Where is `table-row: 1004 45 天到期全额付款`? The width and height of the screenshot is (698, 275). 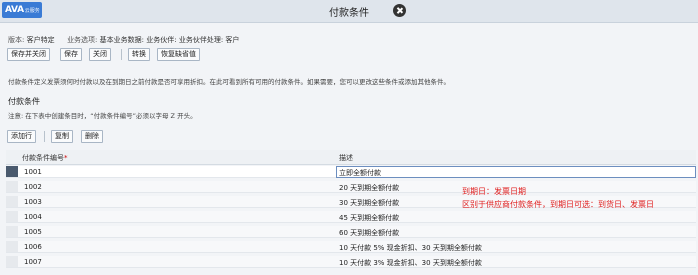 table-row: 1004 45 天到期全额付款 is located at coordinates (351, 217).